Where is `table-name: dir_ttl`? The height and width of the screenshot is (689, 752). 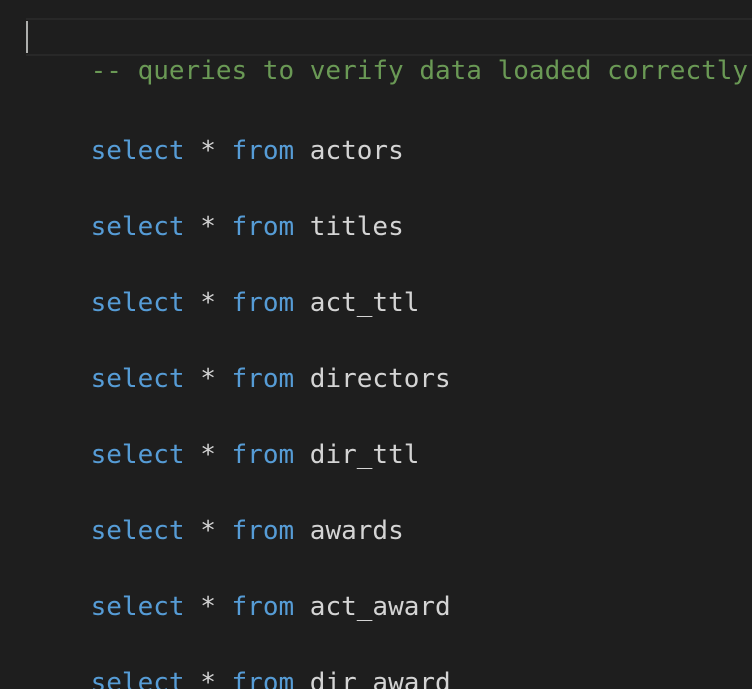 table-name: dir_ttl is located at coordinates (364, 455).